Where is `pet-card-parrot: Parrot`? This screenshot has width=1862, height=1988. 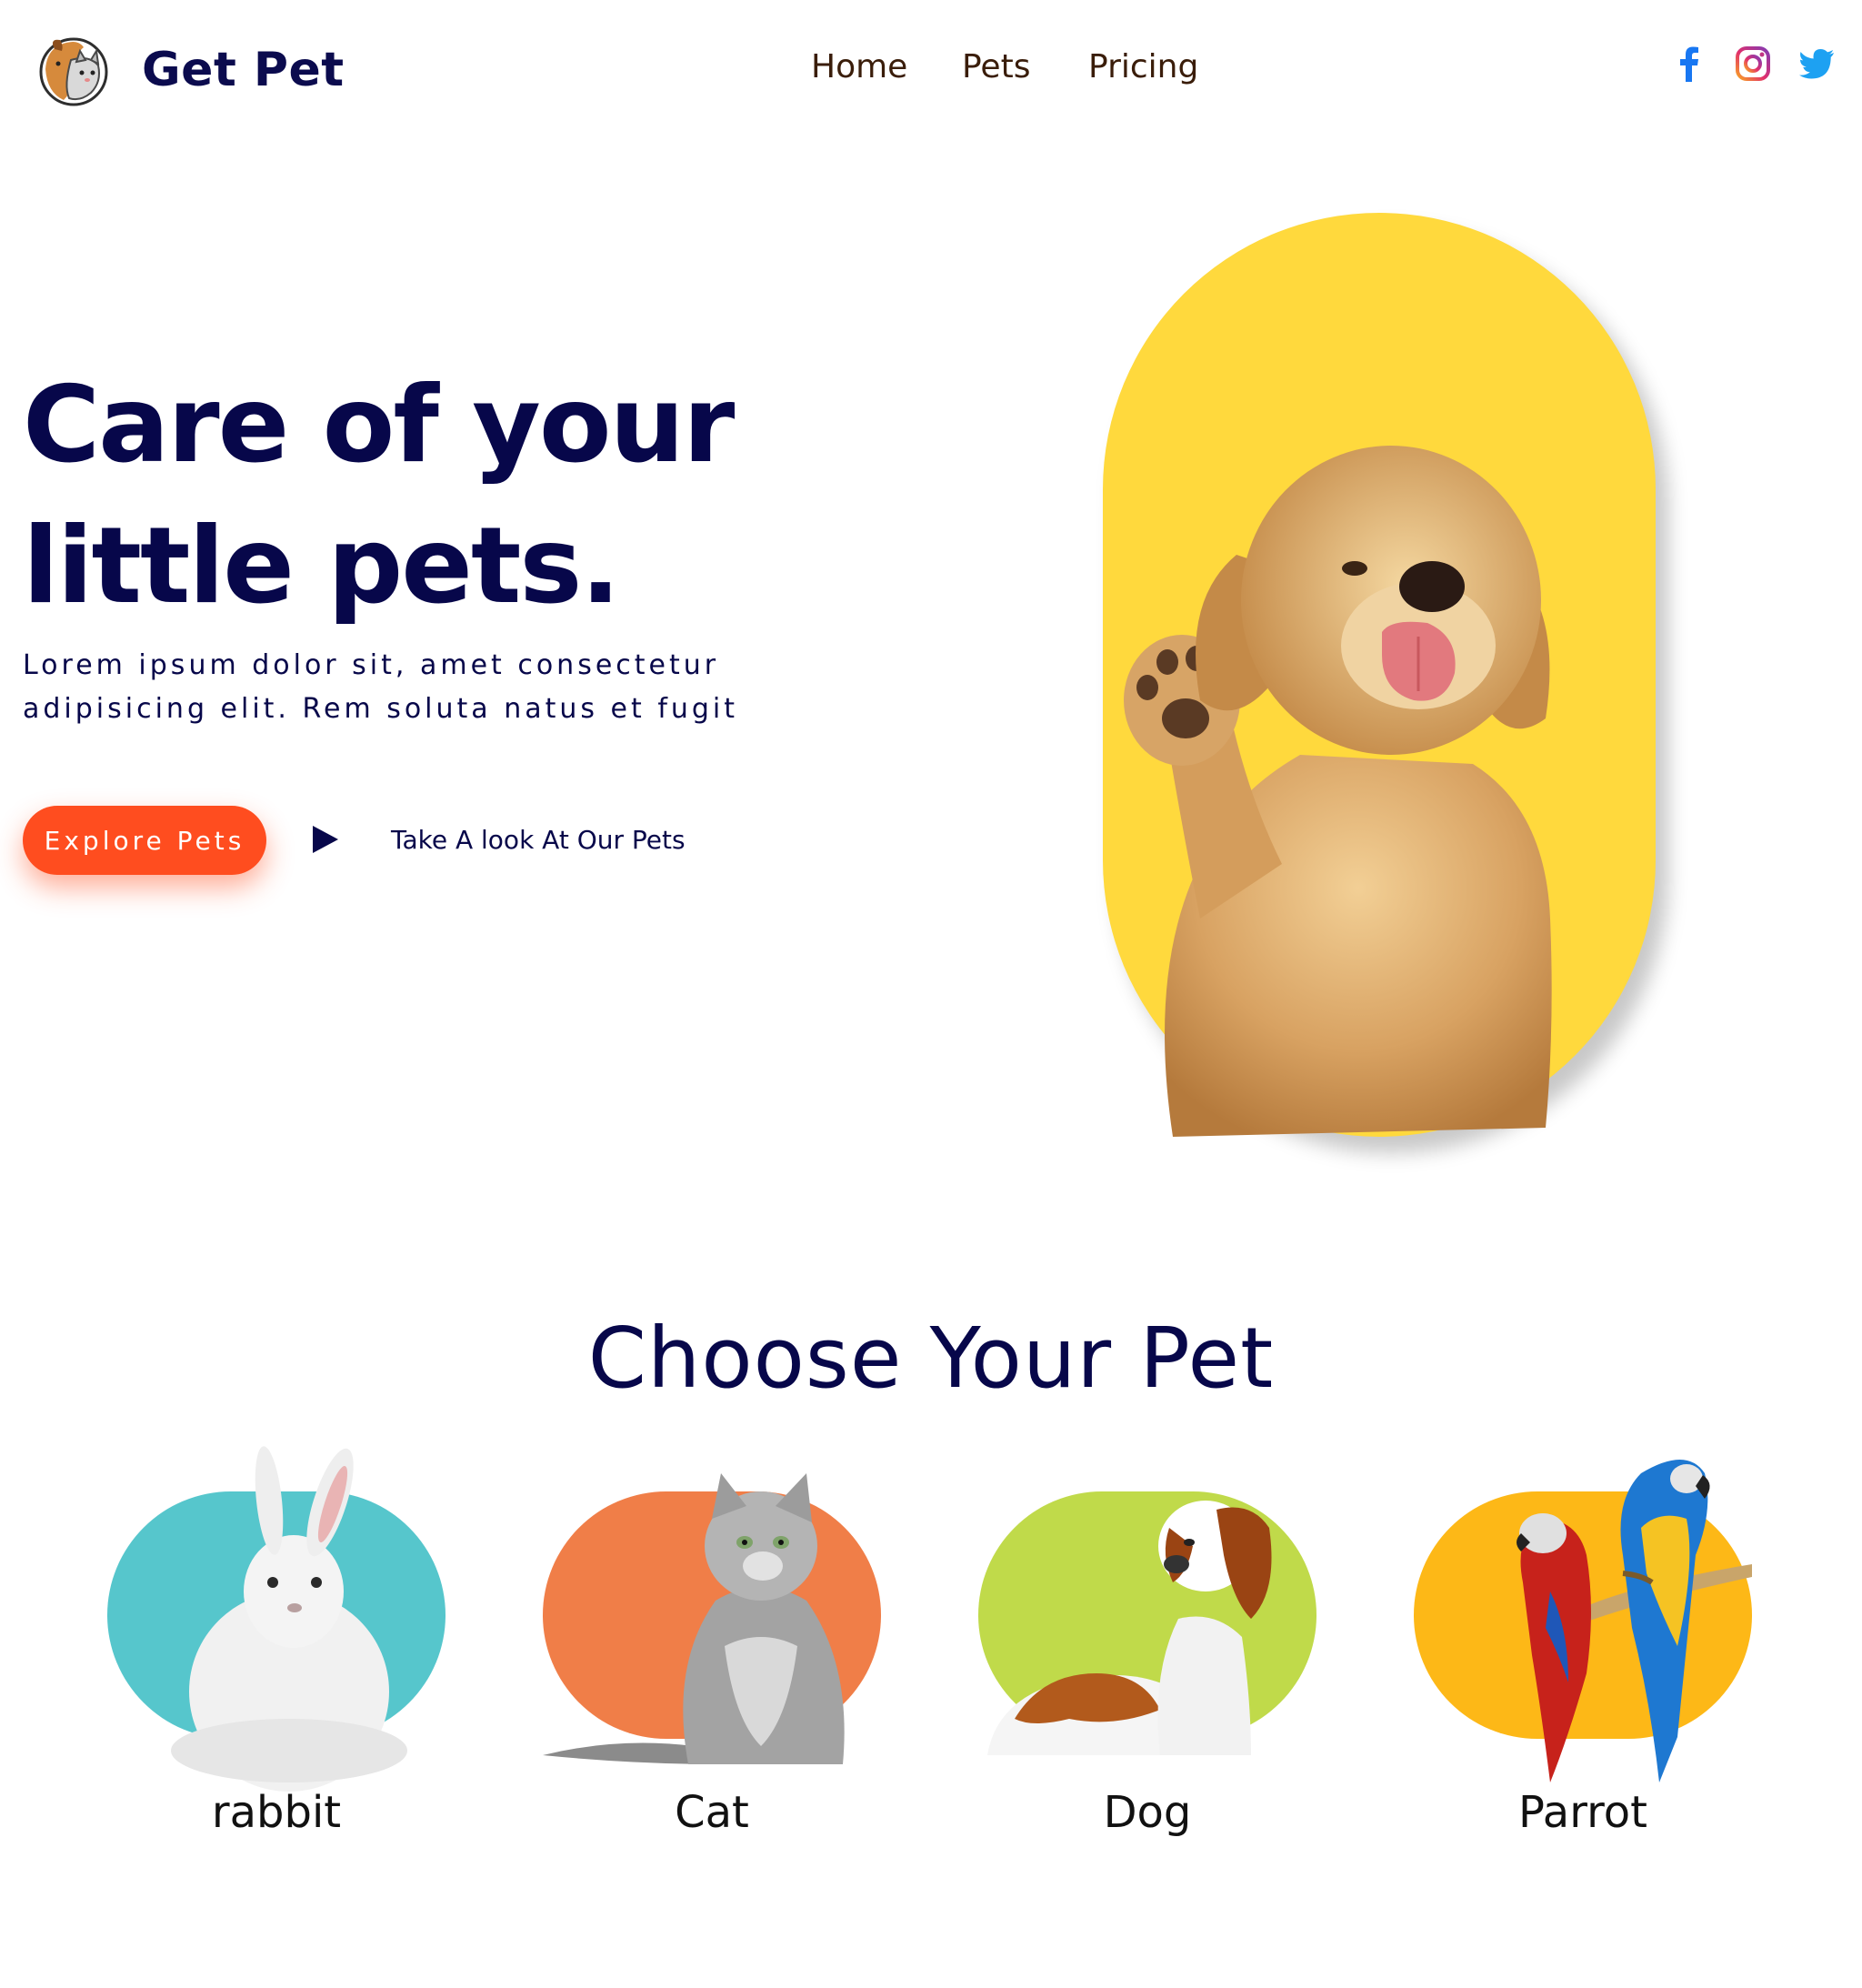
pet-card-parrot: Parrot is located at coordinates (1586, 1650).